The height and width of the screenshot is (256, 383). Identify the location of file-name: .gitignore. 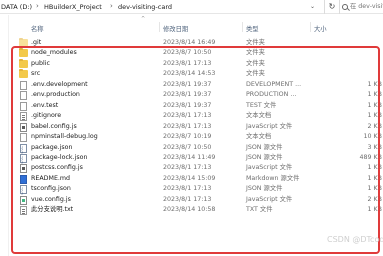
(46, 116).